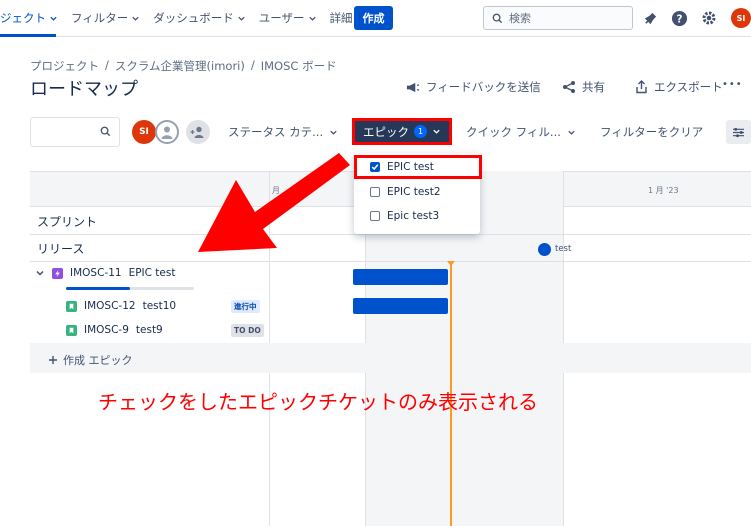  I want to click on epic-filter-button: エピック 1, so click(402, 131).